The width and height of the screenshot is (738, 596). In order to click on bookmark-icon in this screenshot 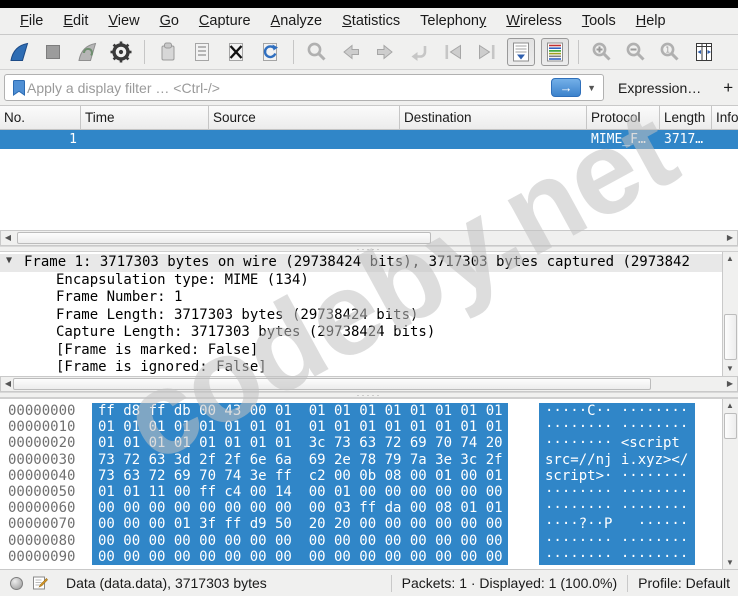, I will do `click(19, 88)`.